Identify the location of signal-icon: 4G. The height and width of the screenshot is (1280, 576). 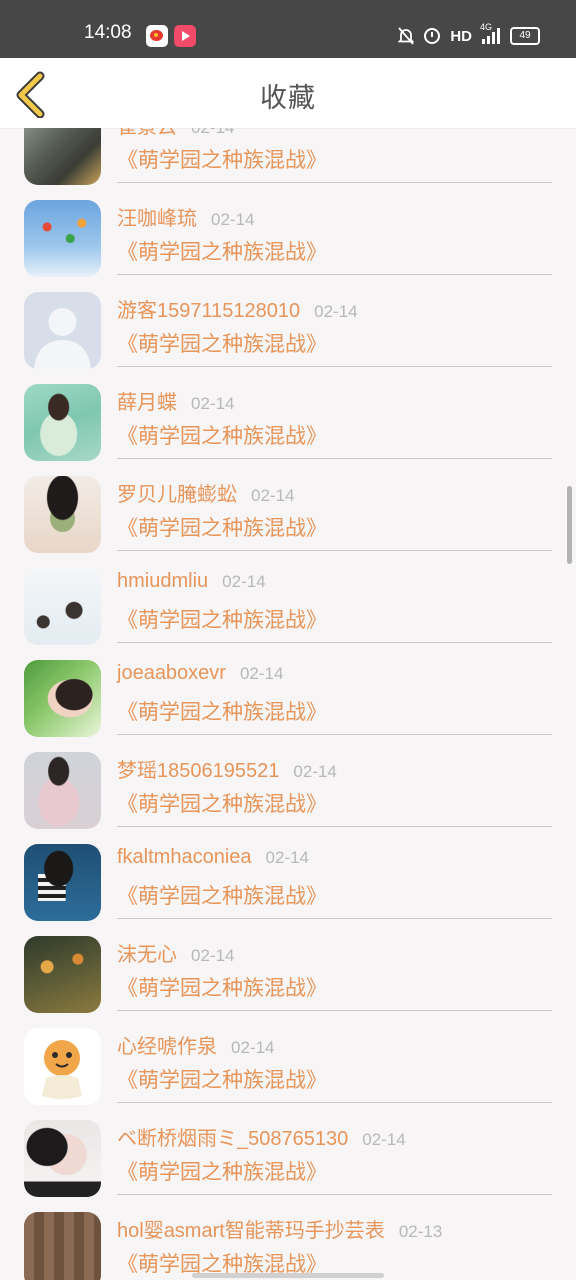
(490, 33).